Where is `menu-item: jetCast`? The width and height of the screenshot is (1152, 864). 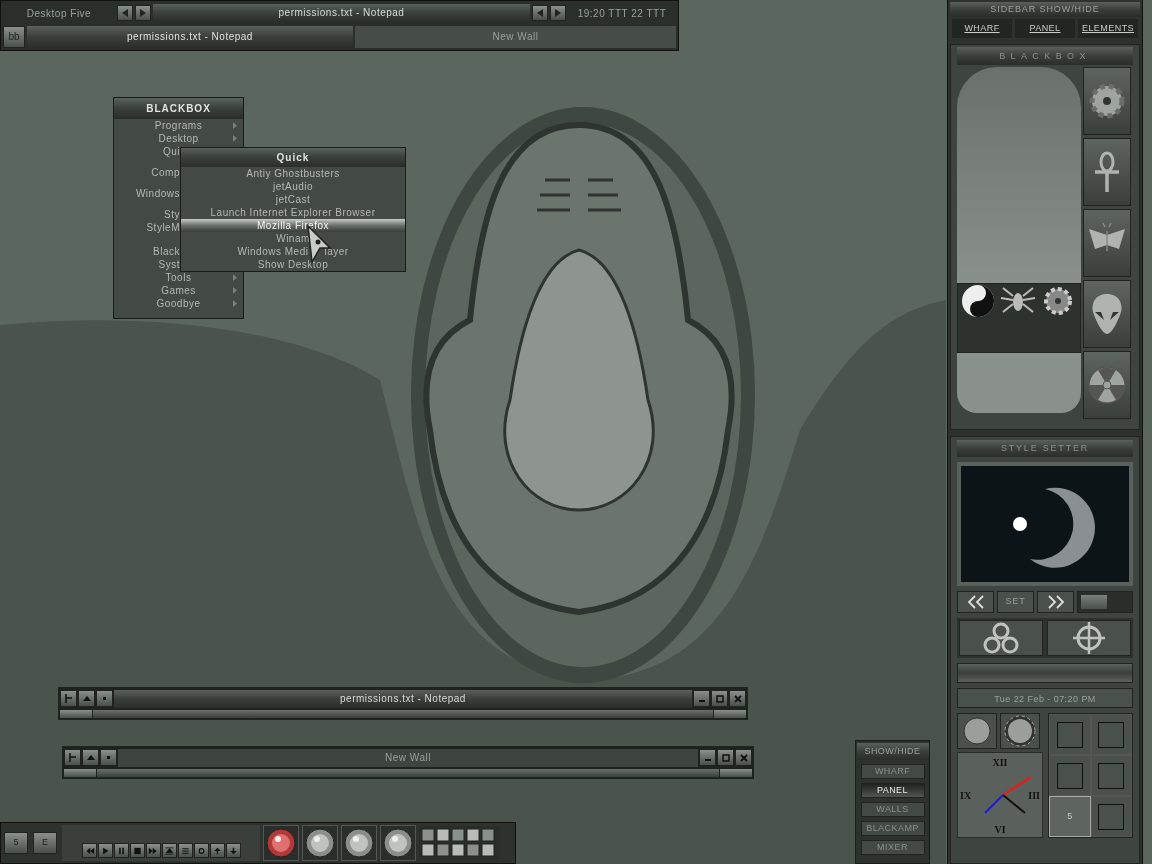 menu-item: jetCast is located at coordinates (293, 199).